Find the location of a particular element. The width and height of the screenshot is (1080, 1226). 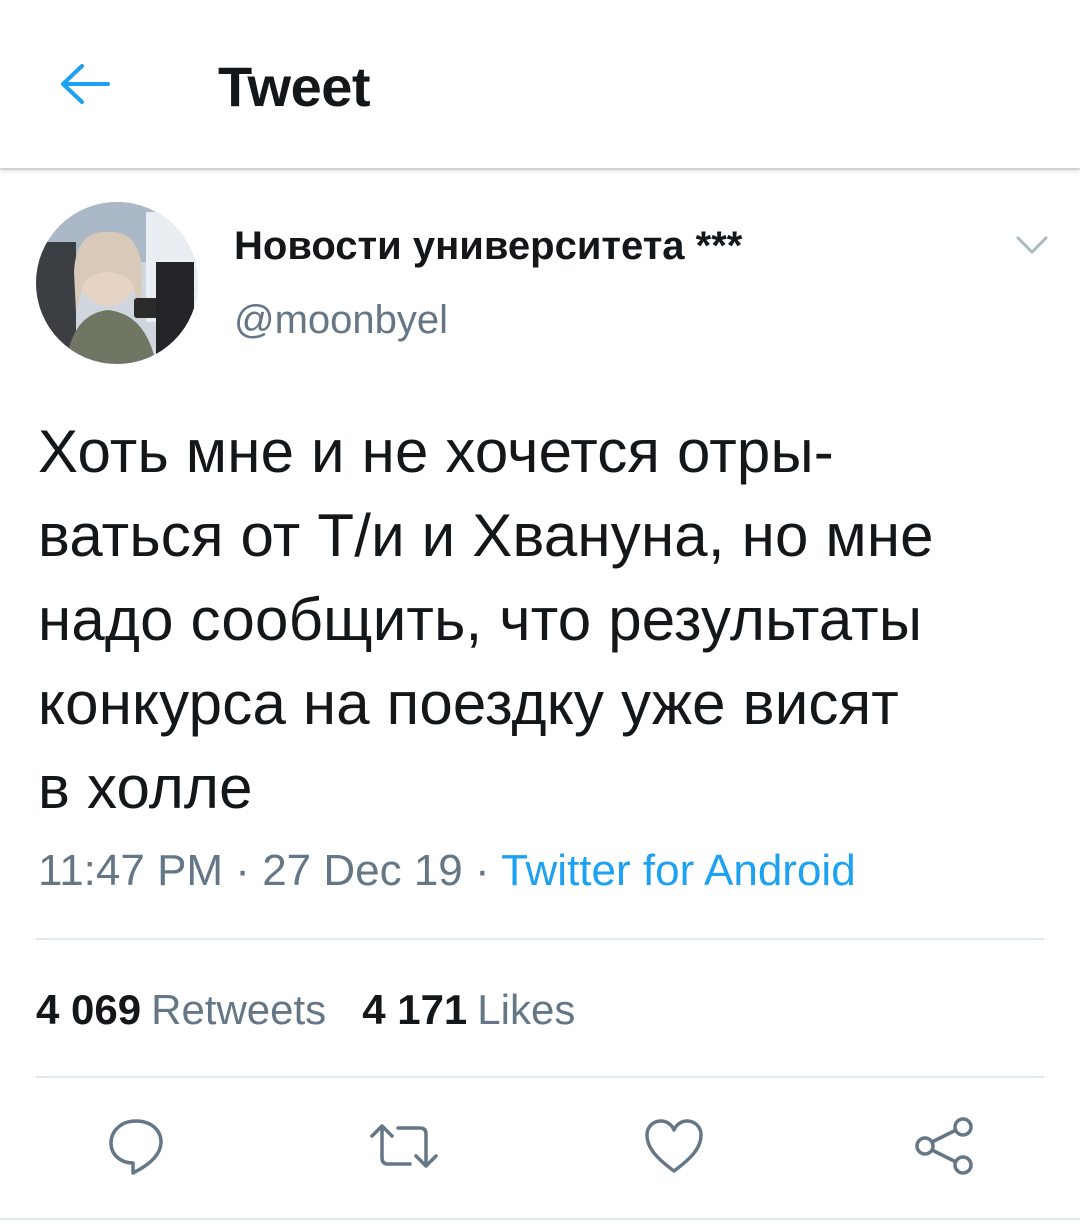

avatar-image is located at coordinates (117, 283).